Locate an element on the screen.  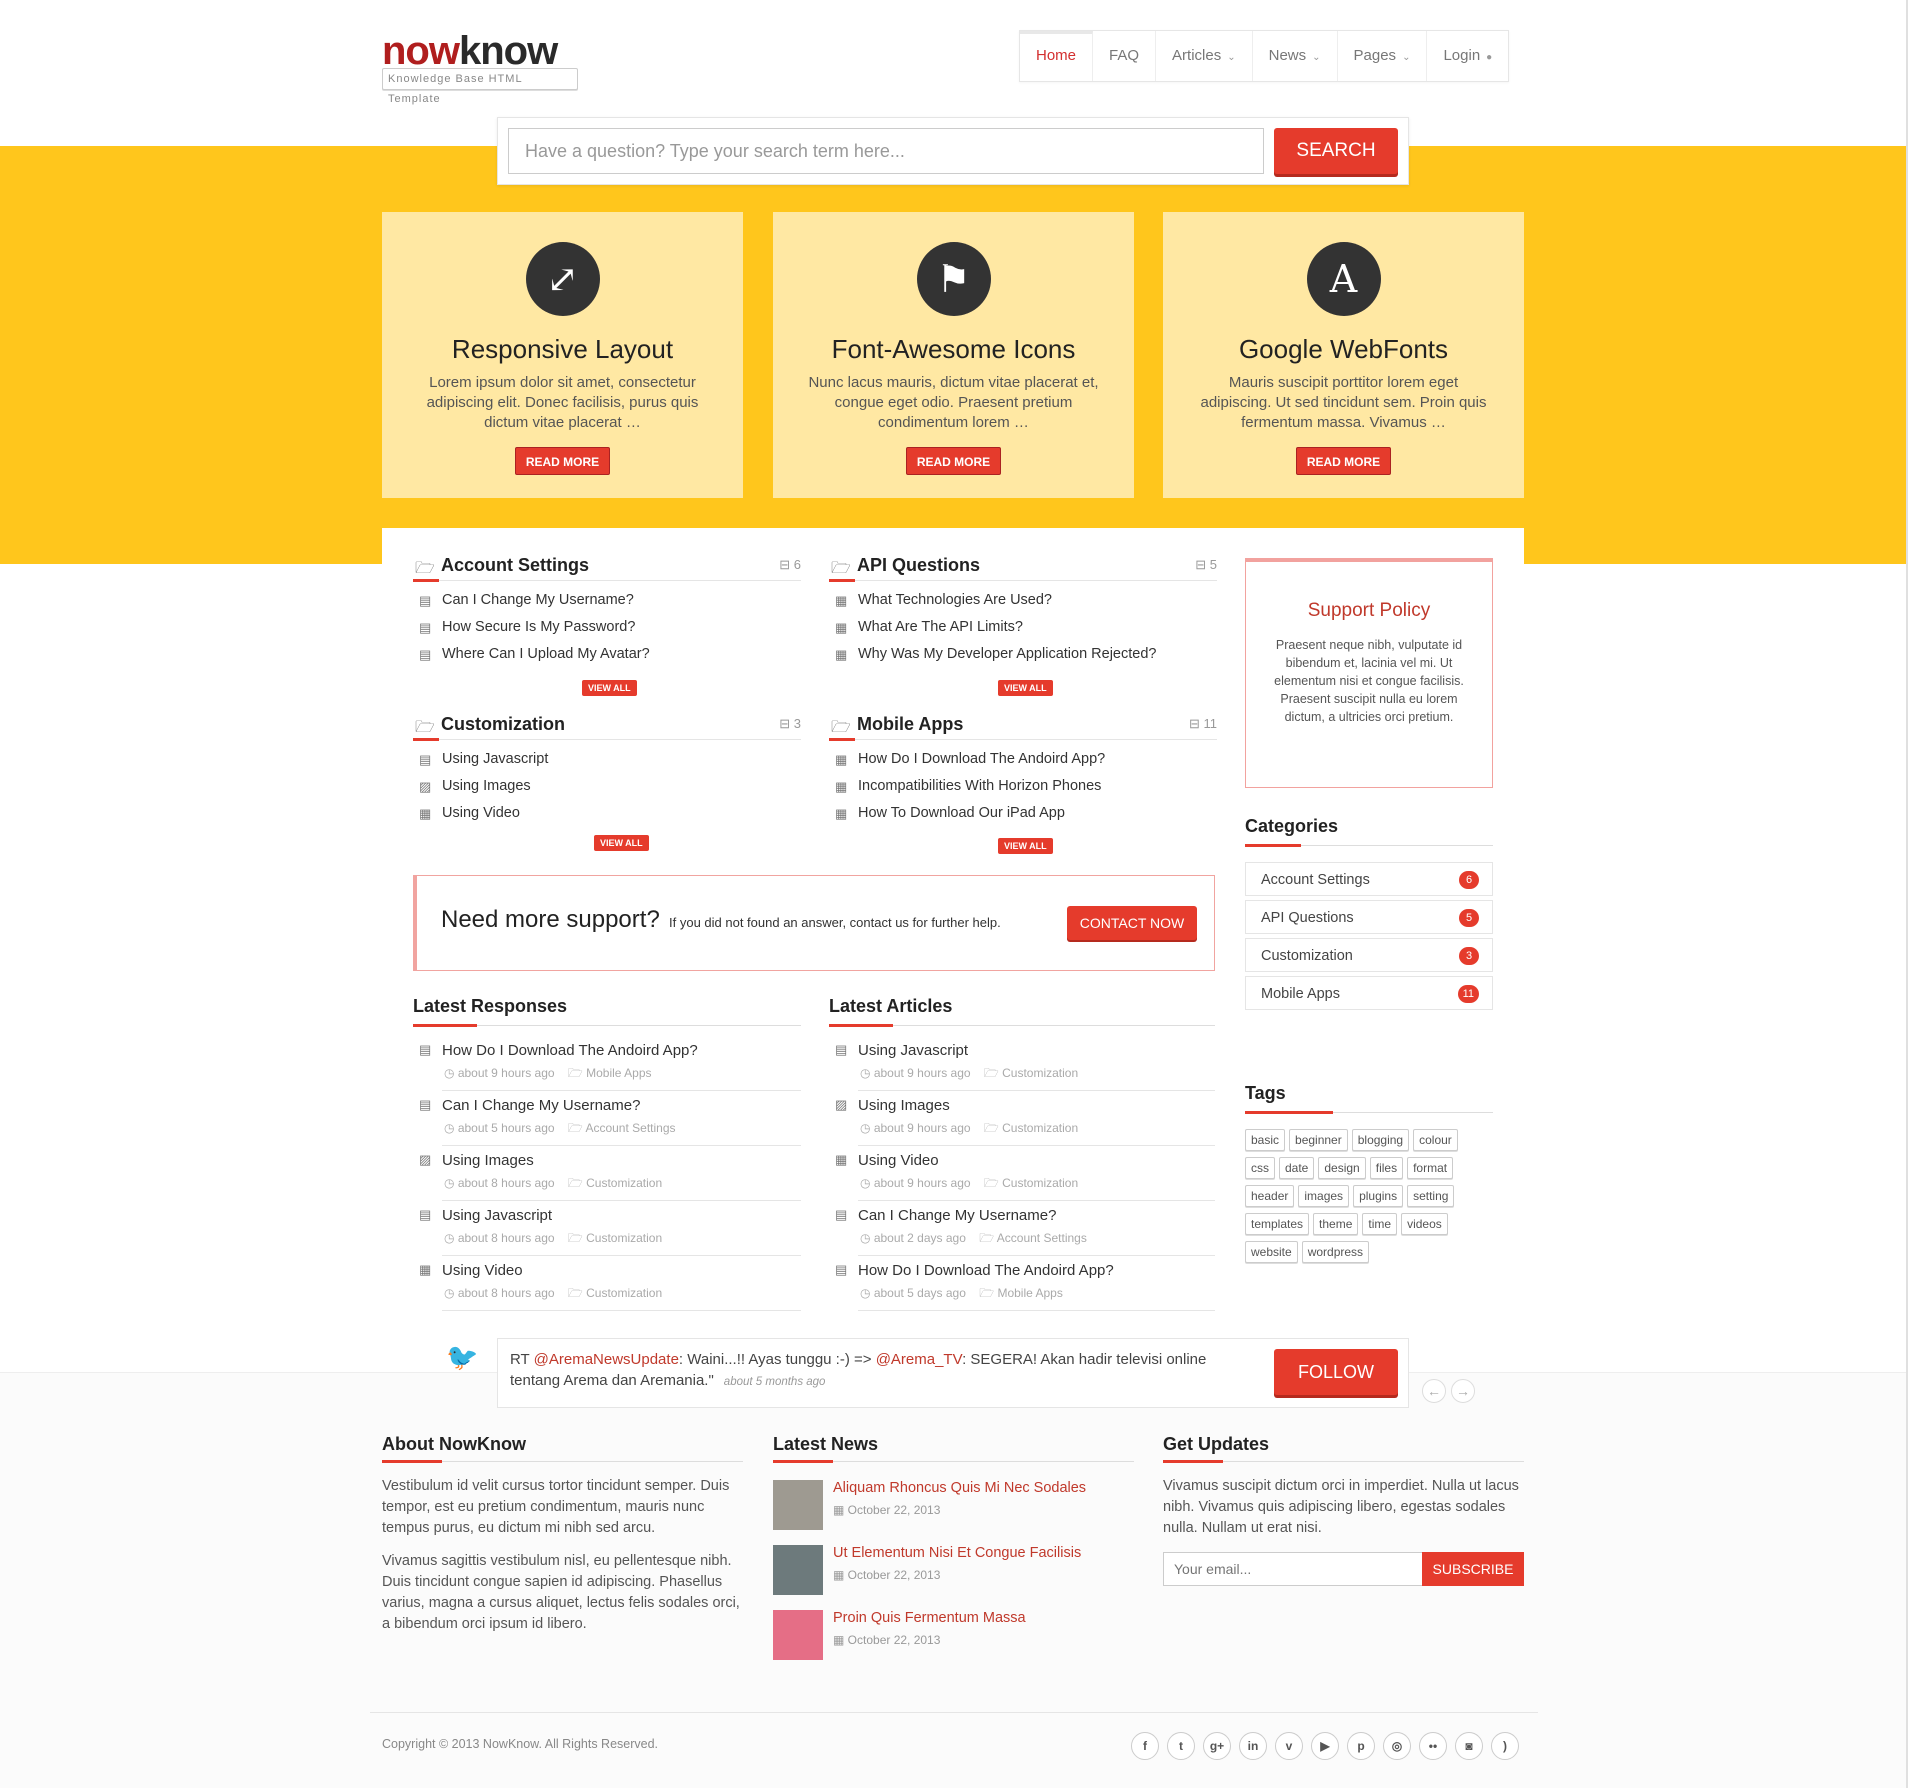
google-plus-icon: g+ is located at coordinates (1217, 1746).